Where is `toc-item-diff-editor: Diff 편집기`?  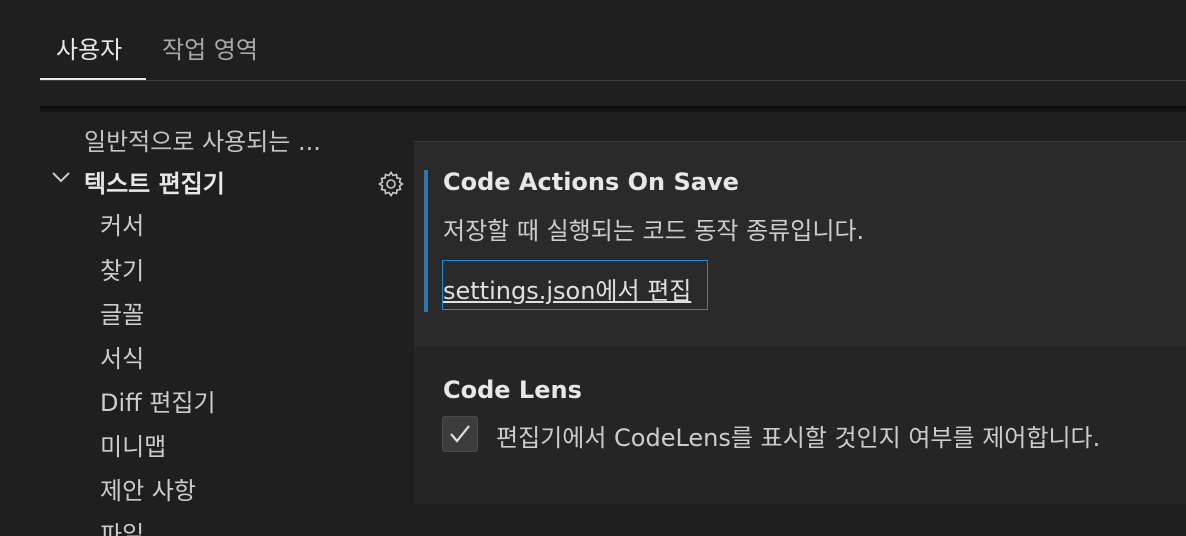
toc-item-diff-editor: Diff 편집기 is located at coordinates (158, 400).